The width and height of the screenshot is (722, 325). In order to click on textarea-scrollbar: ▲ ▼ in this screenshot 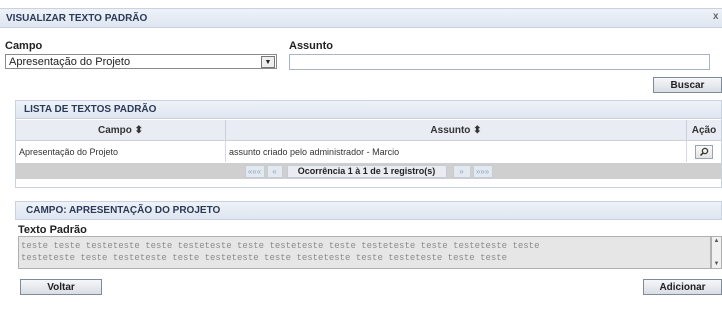, I will do `click(716, 252)`.